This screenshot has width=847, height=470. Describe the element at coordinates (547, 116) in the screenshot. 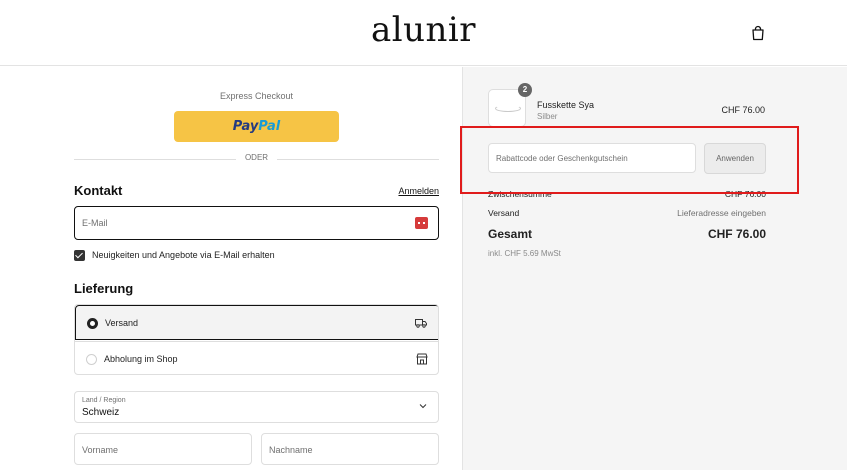

I see `product-variant: Silber` at that location.